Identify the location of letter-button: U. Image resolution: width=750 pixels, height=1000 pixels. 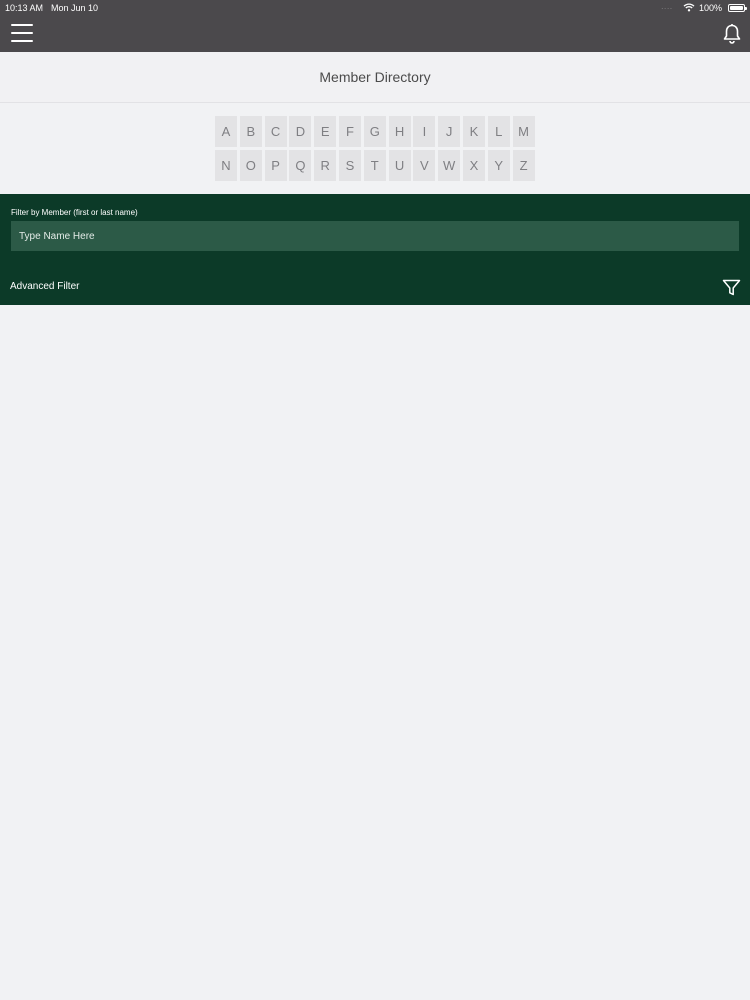
(399, 165).